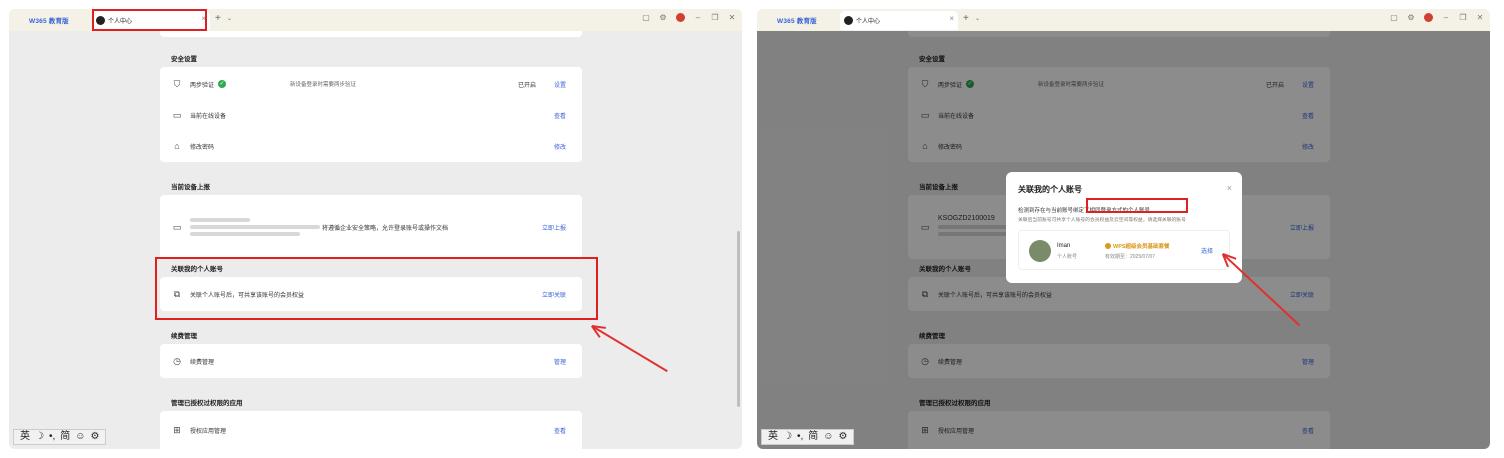 Image resolution: width=1504 pixels, height=458 pixels. What do you see at coordinates (1130, 257) in the screenshot?
I see `account-expiry: 有效期至：2025/07/07` at bounding box center [1130, 257].